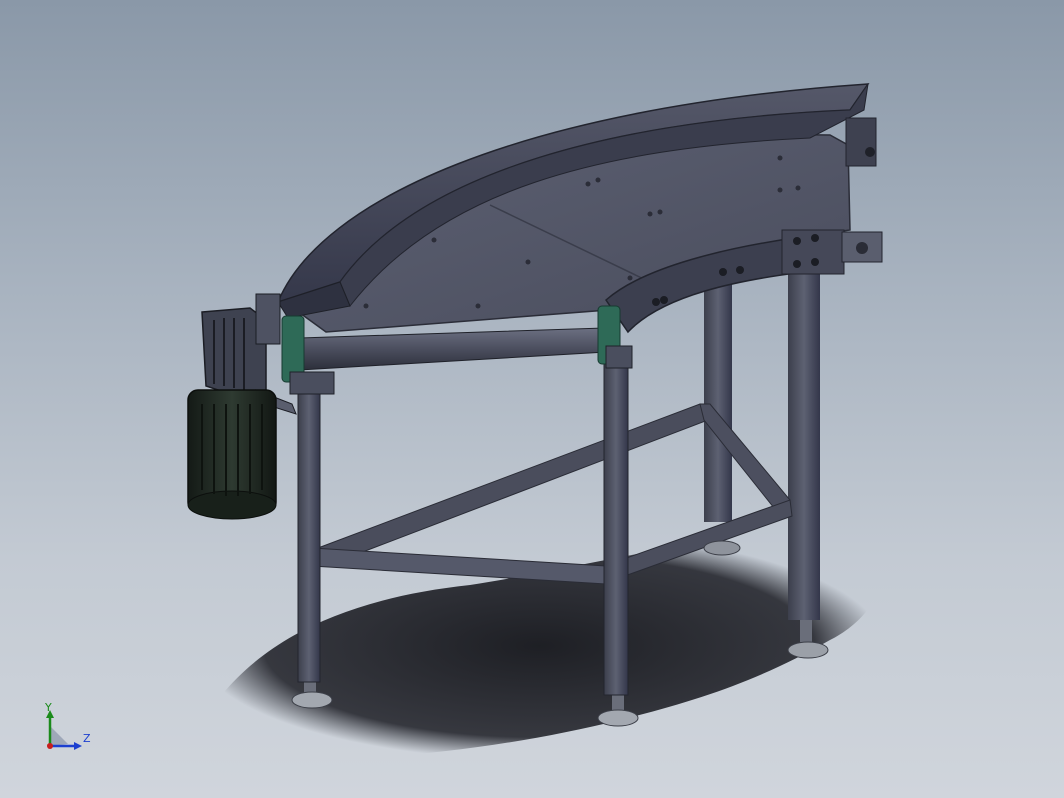 The image size is (1064, 798). I want to click on z-axis-label: Z, so click(87, 738).